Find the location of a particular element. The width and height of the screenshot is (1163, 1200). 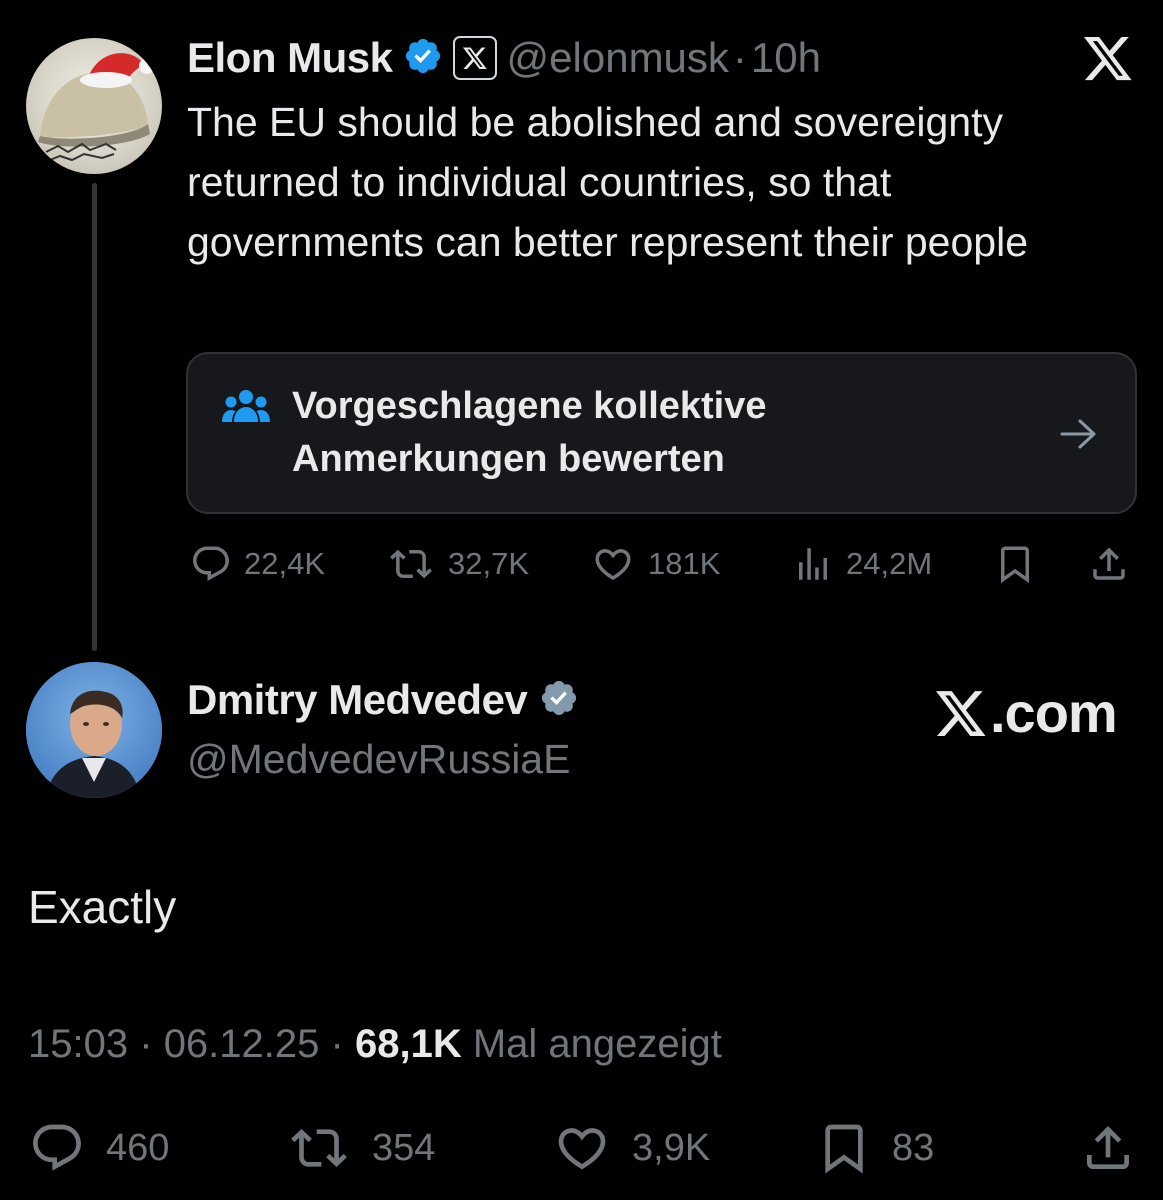

bookmark-button is located at coordinates (1015, 564).